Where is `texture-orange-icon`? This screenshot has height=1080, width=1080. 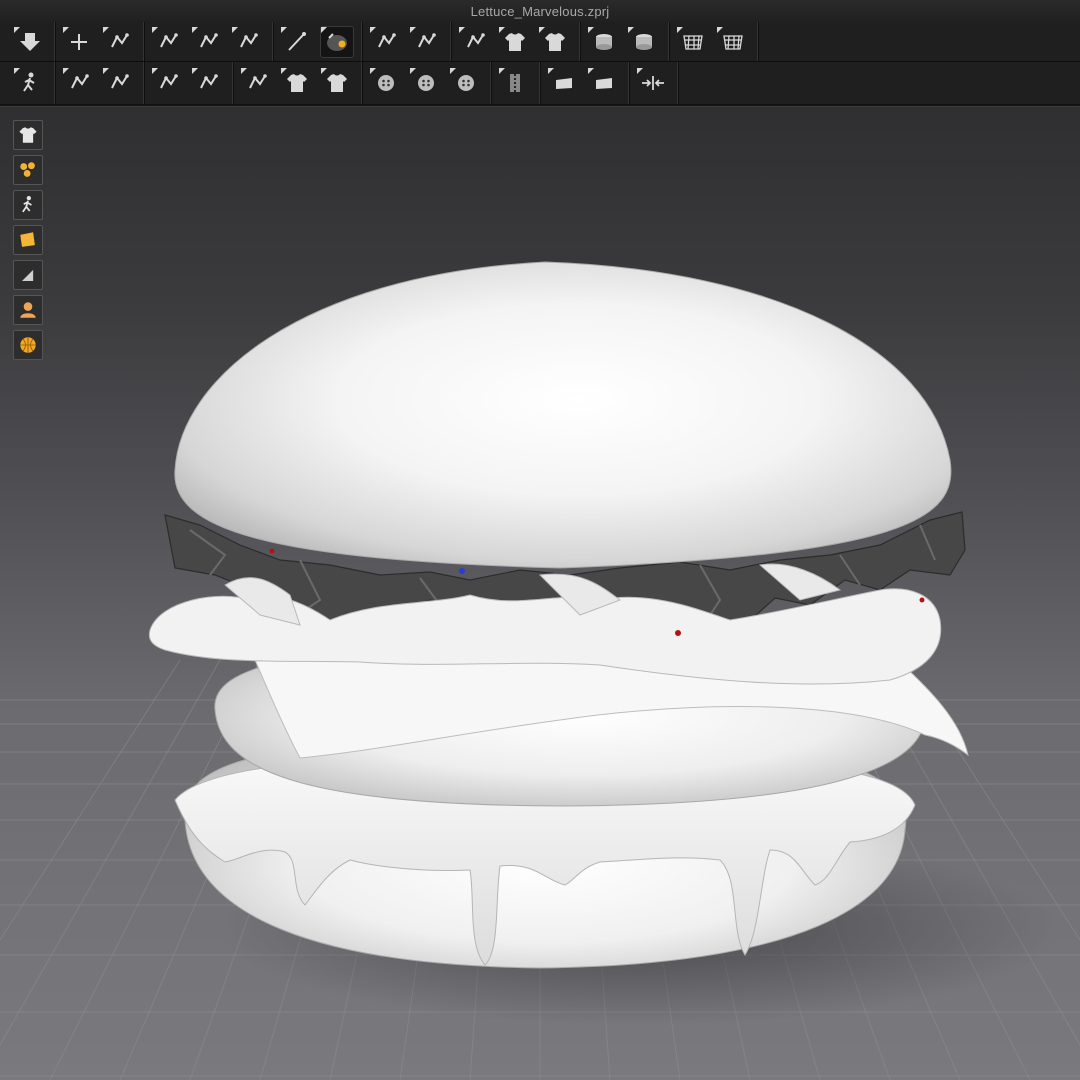
texture-orange-icon is located at coordinates (27, 239).